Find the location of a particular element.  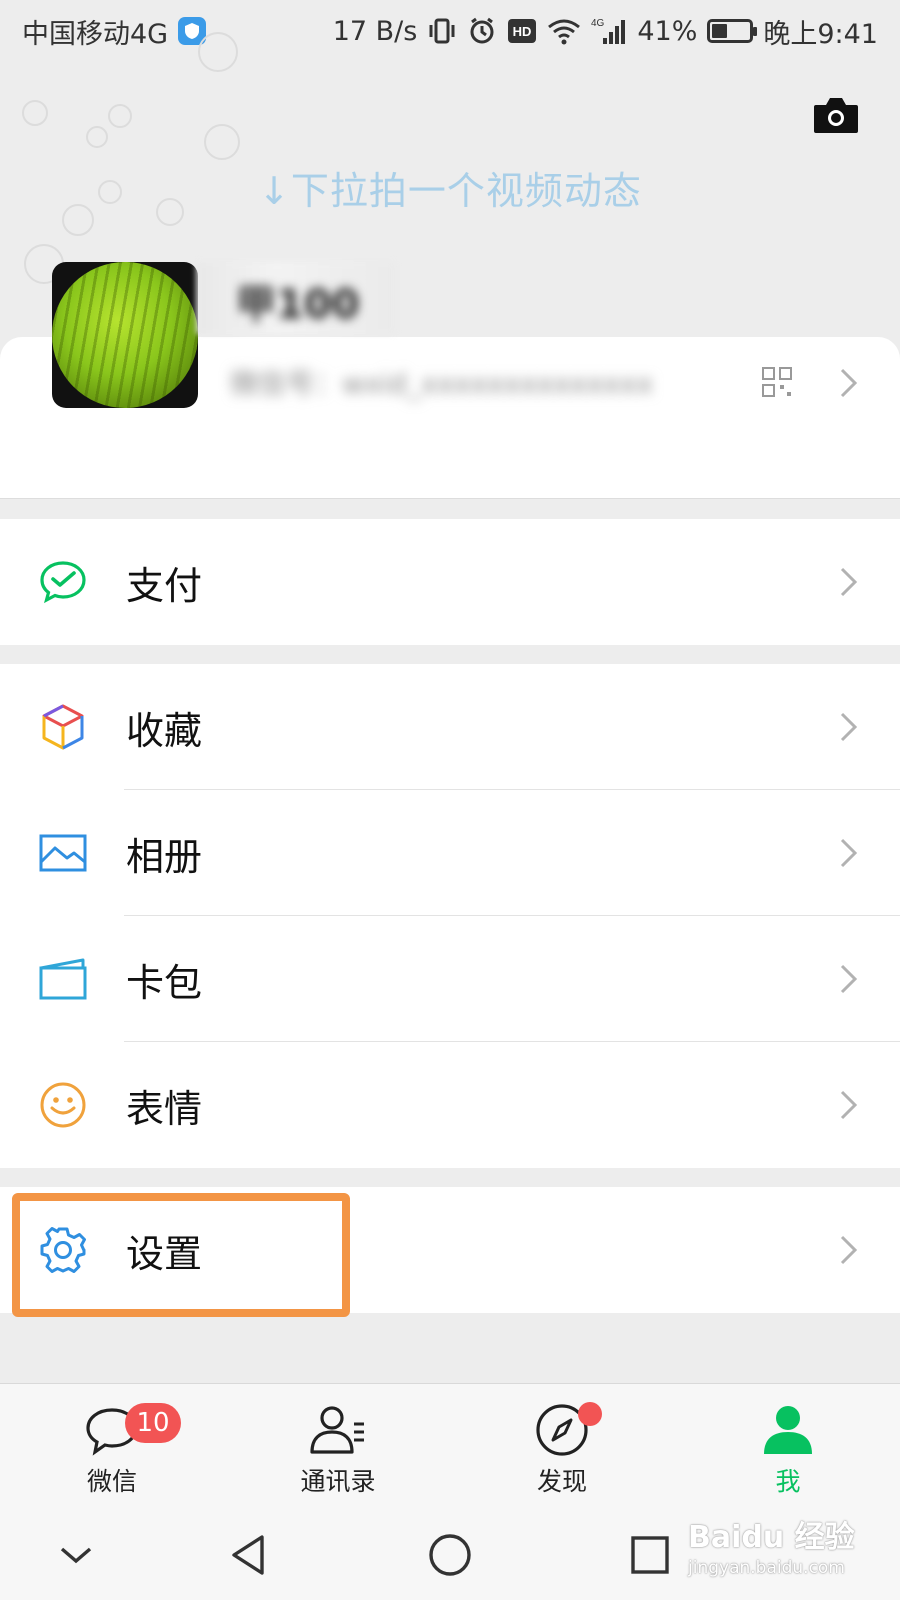

back-triangle-icon is located at coordinates (250, 1555).